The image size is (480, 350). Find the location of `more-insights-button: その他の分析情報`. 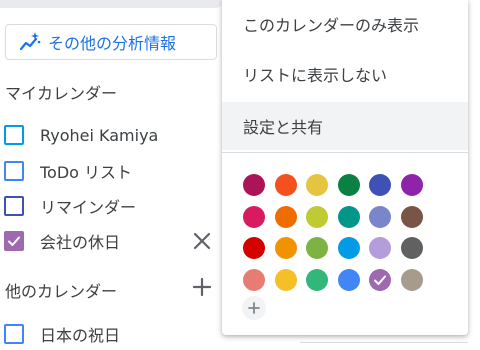

more-insights-button: その他の分析情報 is located at coordinates (111, 42).